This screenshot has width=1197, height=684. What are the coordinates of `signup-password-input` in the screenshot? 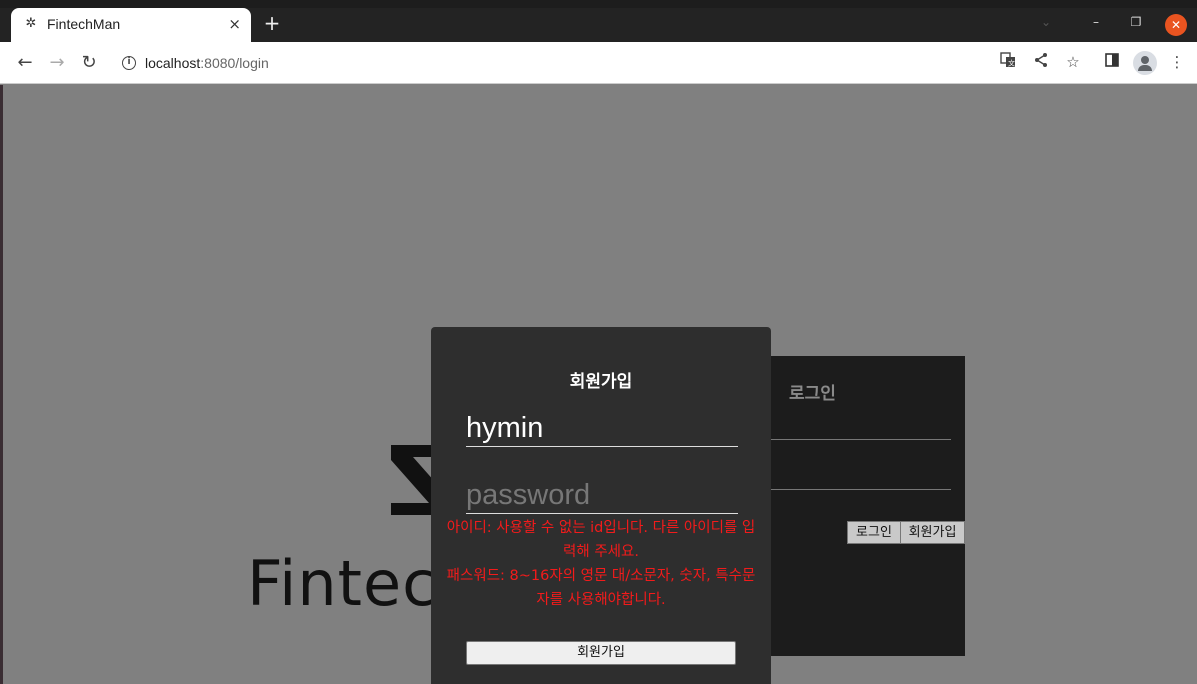 It's located at (602, 496).